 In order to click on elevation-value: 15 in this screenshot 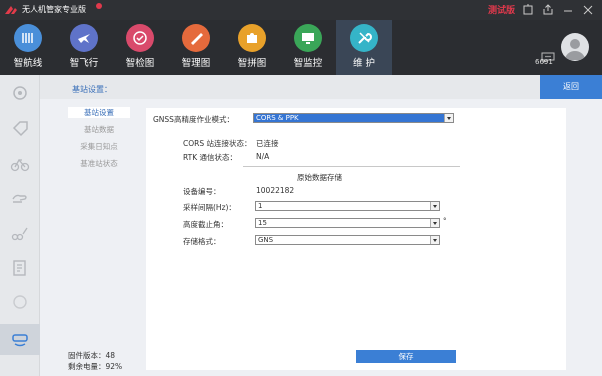, I will do `click(262, 223)`.